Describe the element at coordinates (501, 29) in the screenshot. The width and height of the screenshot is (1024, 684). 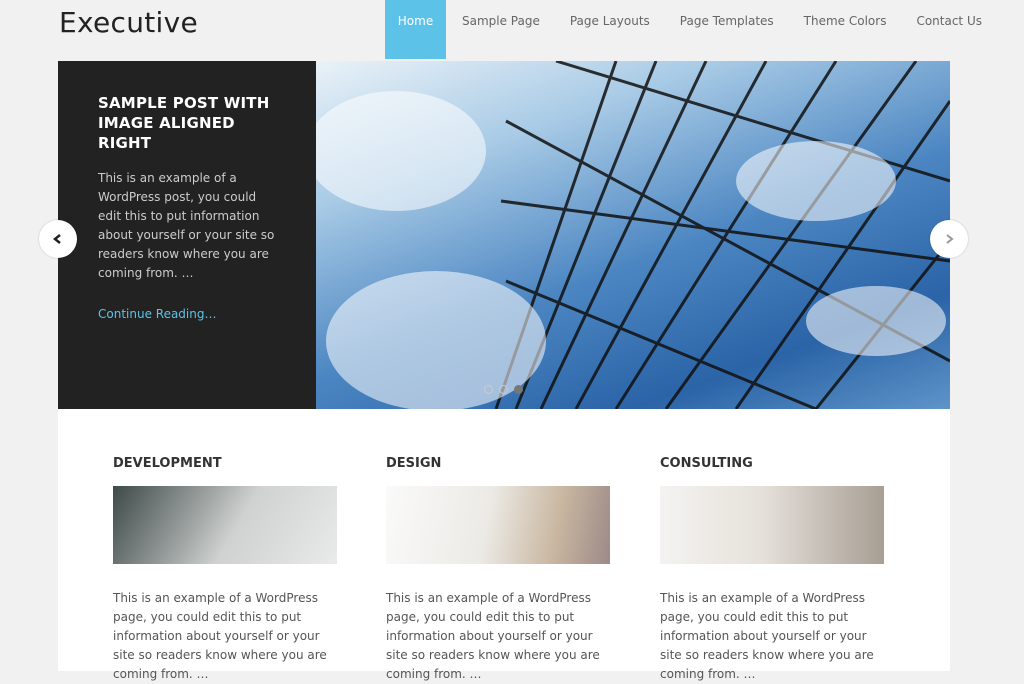
I see `nav-item-sample-page: Sample Page` at that location.